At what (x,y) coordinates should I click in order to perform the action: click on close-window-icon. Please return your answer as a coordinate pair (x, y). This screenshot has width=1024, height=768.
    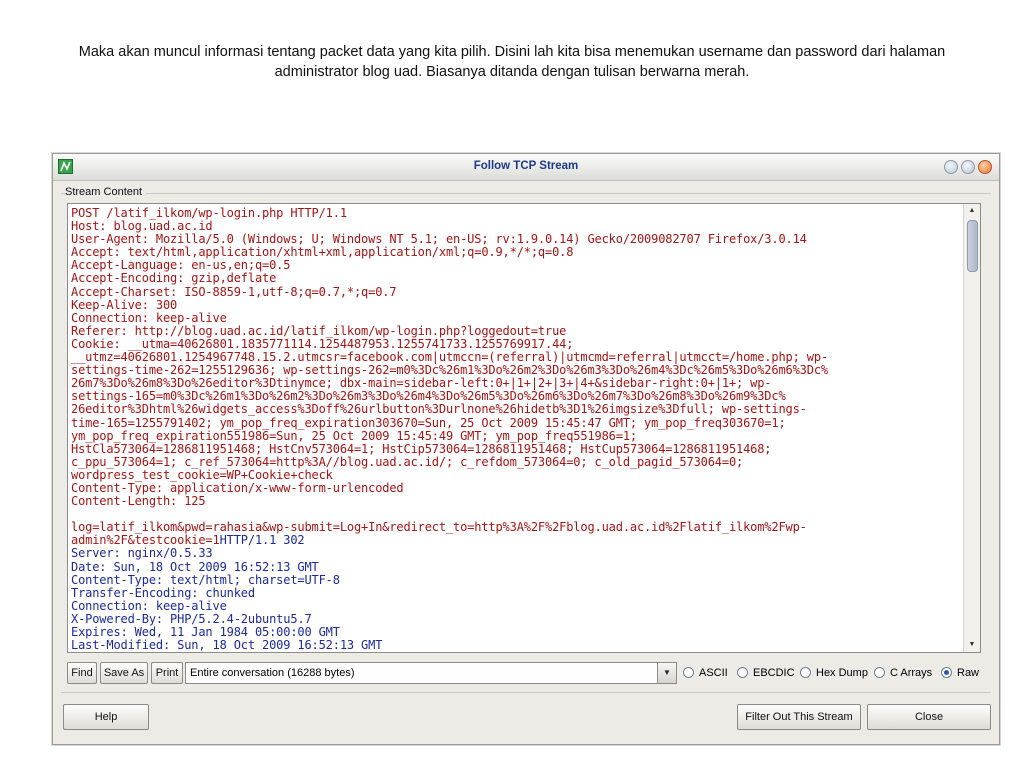
    Looking at the image, I should click on (985, 167).